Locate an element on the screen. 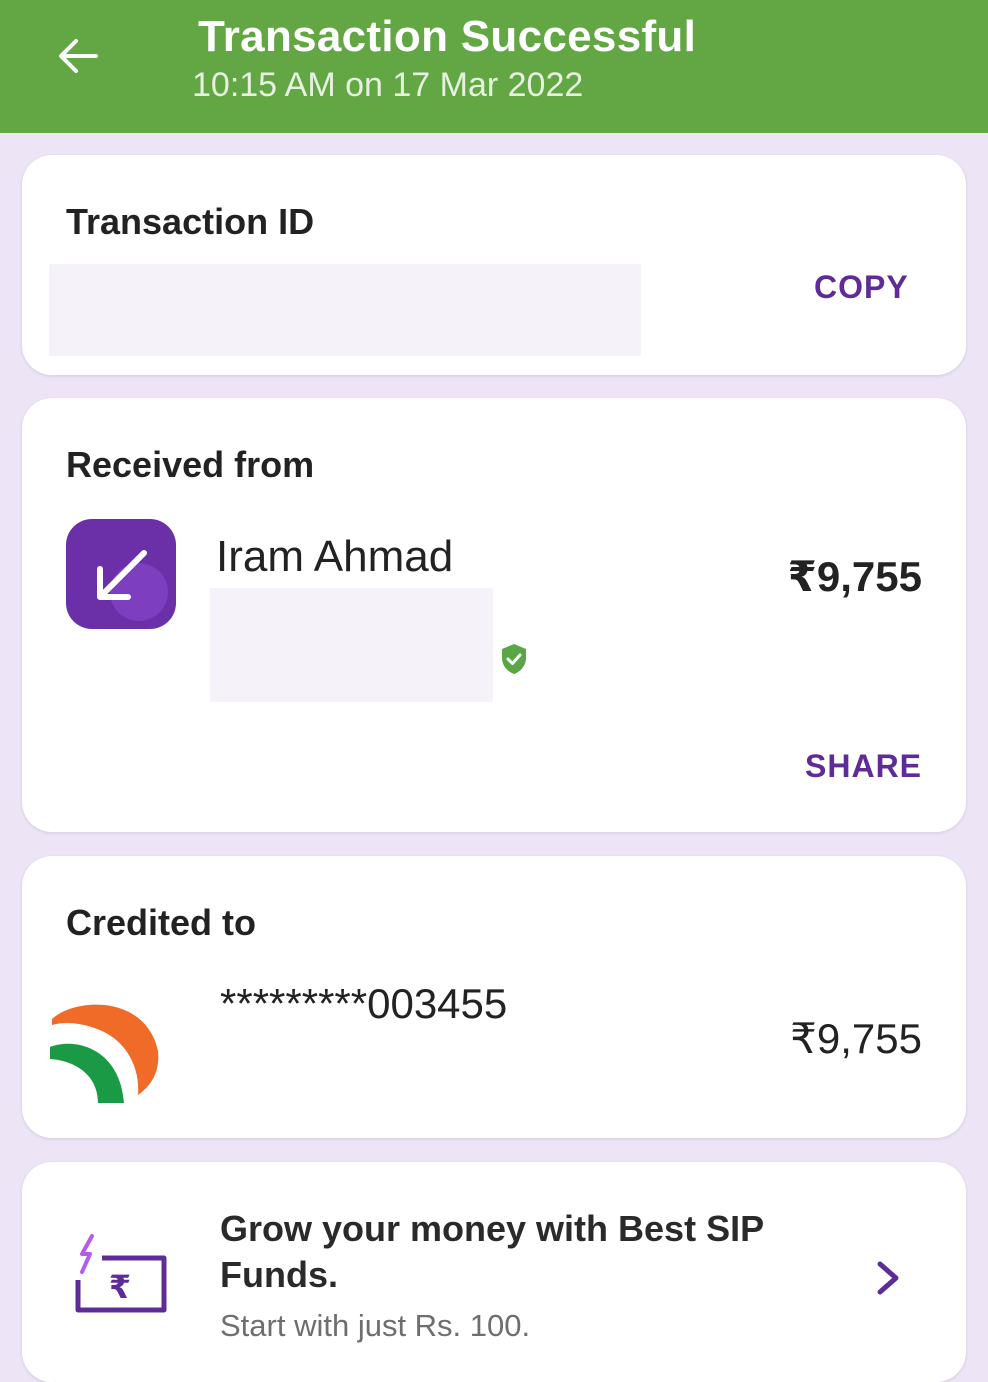 The width and height of the screenshot is (988, 1382). credited-amount: ₹9,755 is located at coordinates (856, 1038).